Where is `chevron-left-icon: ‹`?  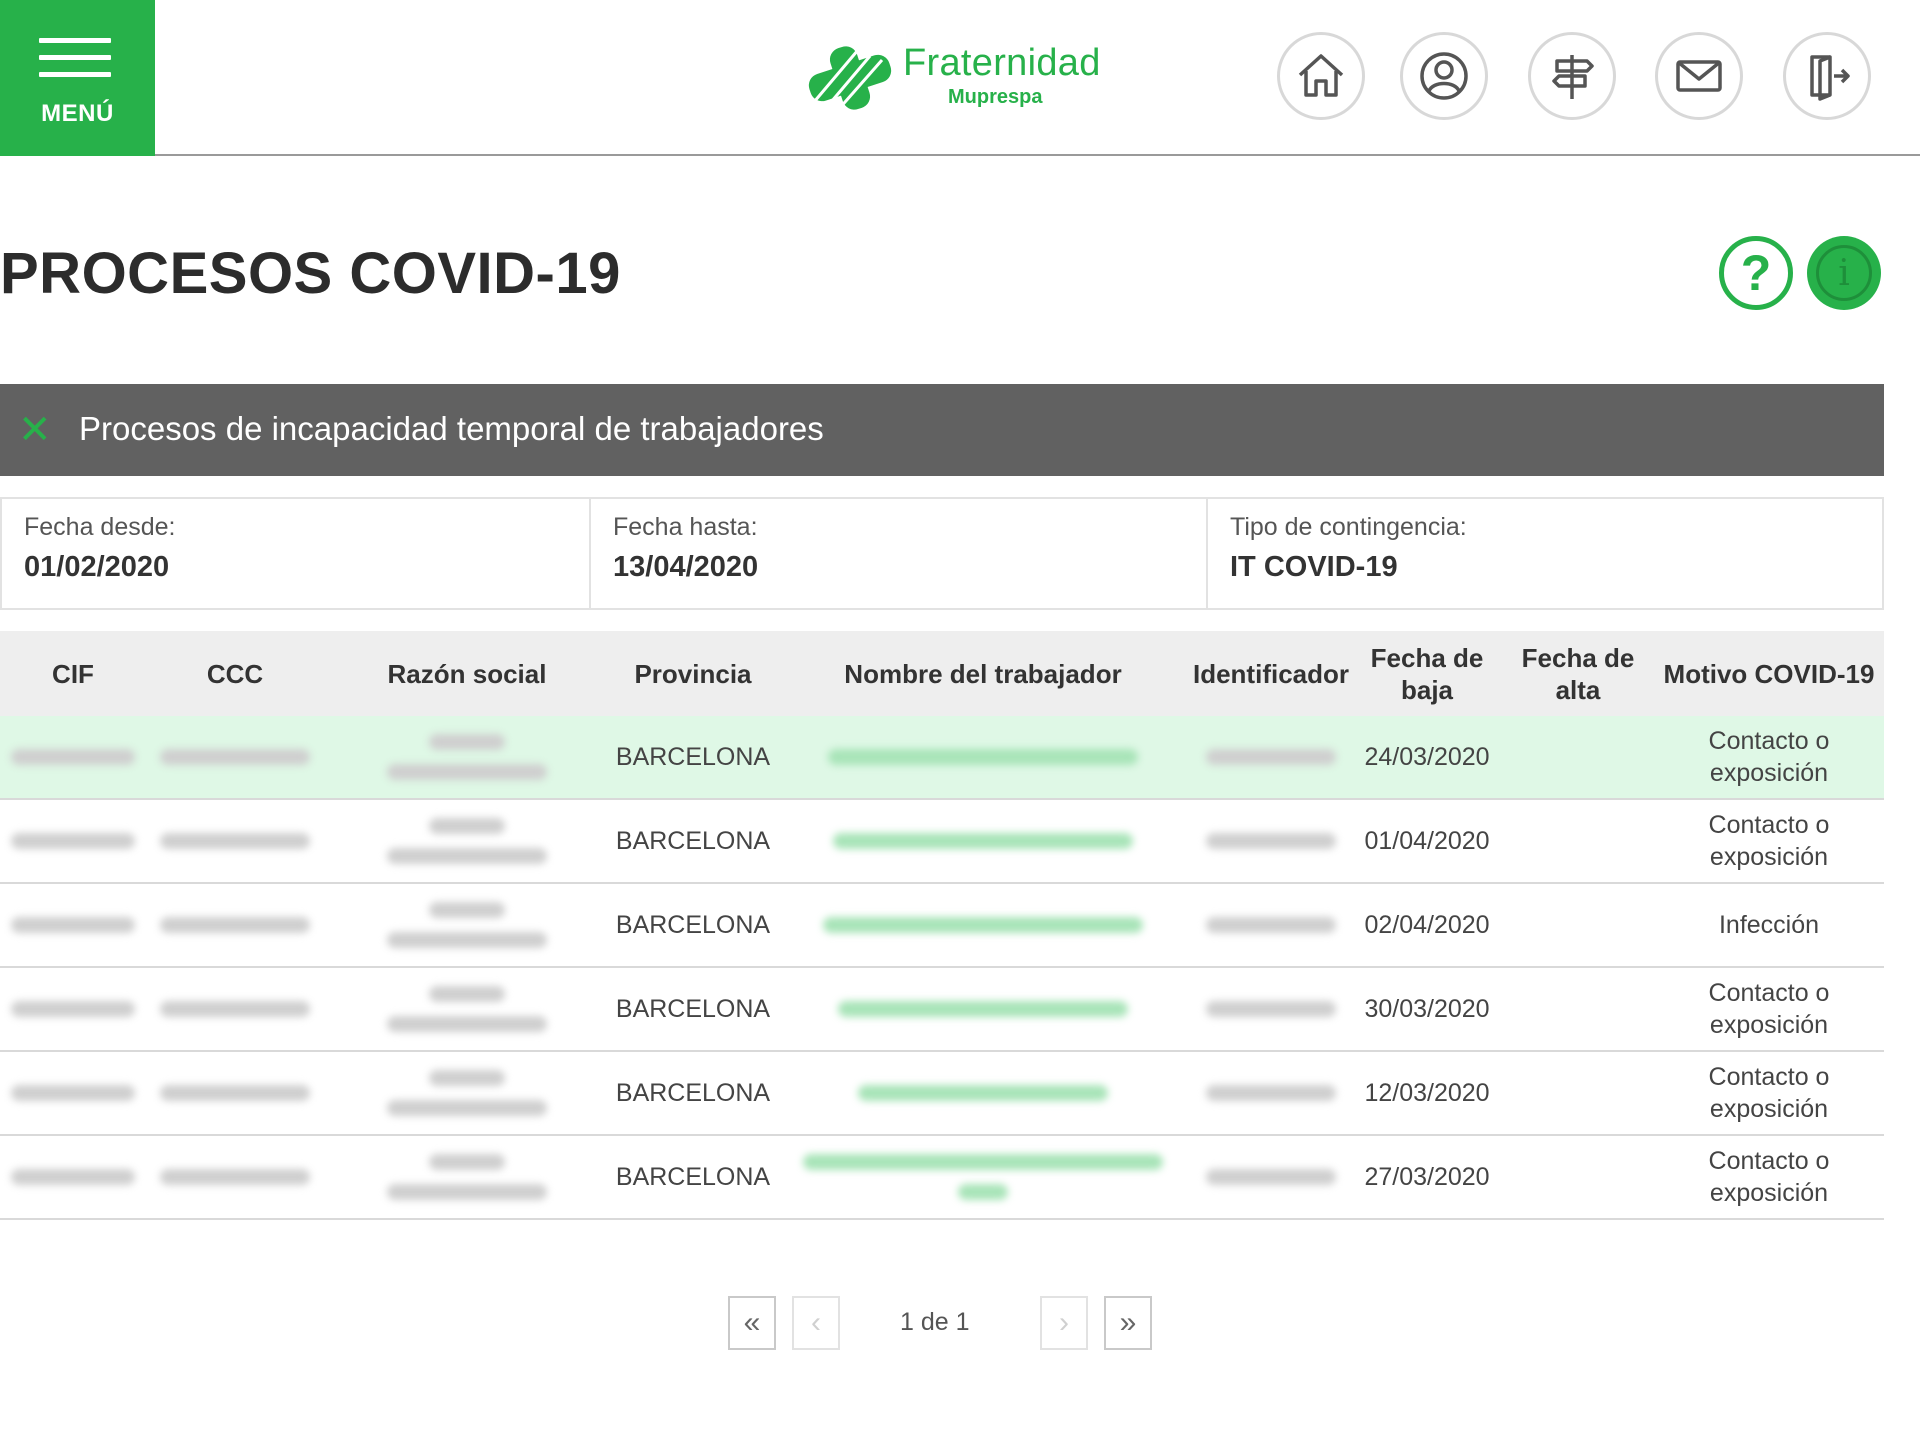
chevron-left-icon: ‹ is located at coordinates (816, 1322).